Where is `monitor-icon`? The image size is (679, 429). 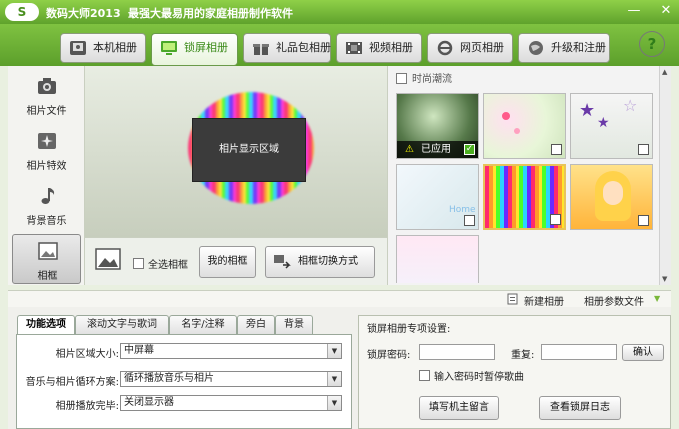 monitor-icon is located at coordinates (169, 48).